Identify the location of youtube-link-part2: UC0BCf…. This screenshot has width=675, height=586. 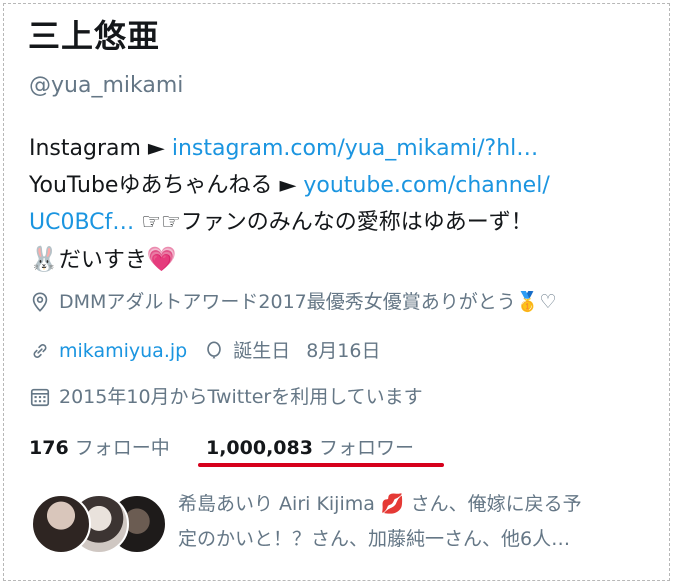
(81, 222).